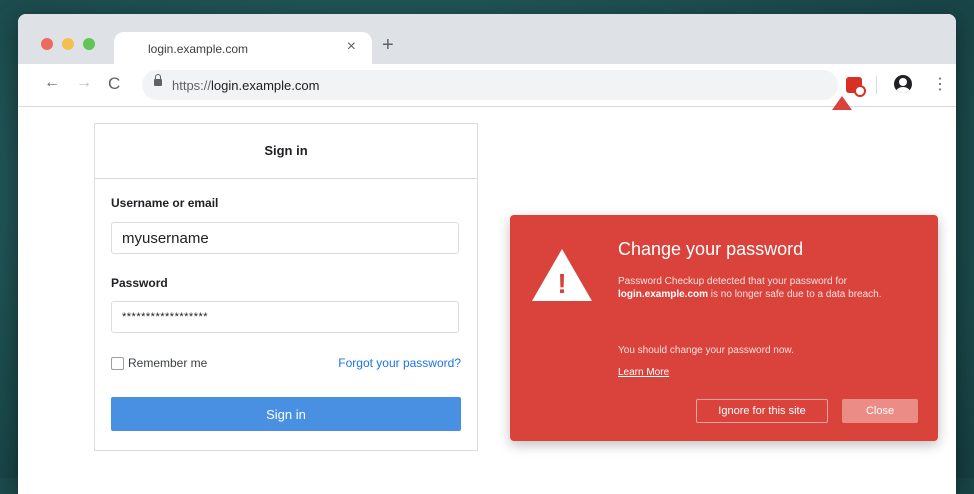  I want to click on profile-icon, so click(903, 84).